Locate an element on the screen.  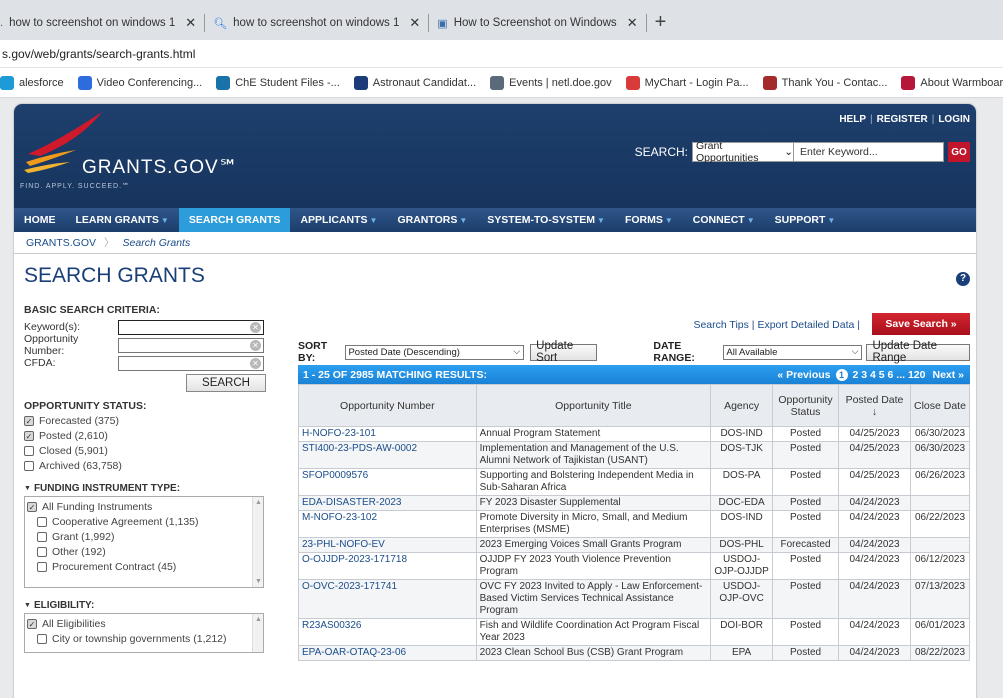
checkbox-row: ✓ All Funding Instruments is located at coordinates (145, 506).